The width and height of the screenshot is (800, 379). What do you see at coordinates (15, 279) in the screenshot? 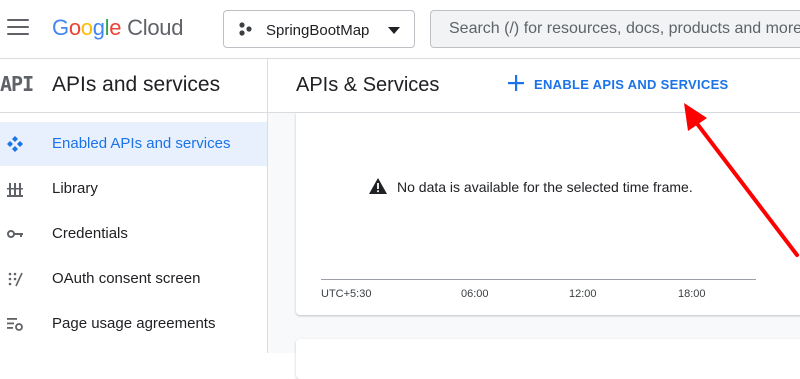
I see `oauth-icon` at bounding box center [15, 279].